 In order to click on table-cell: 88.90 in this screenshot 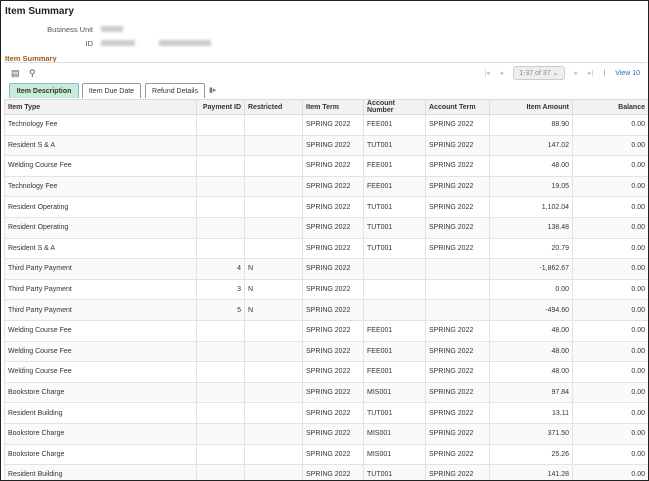, I will do `click(531, 125)`.